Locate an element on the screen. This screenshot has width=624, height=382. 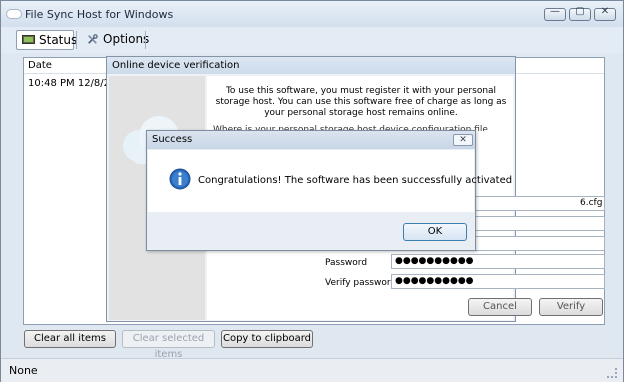
verification-dialog-title: Online device verification is located at coordinates (176, 65).